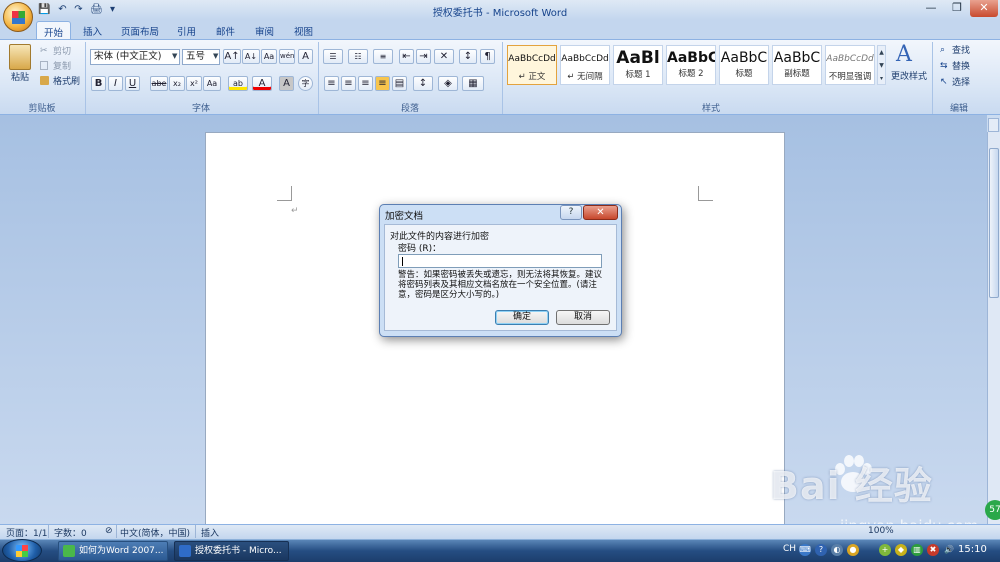  I want to click on style-heading-1: AaBl 标题 1, so click(638, 65).